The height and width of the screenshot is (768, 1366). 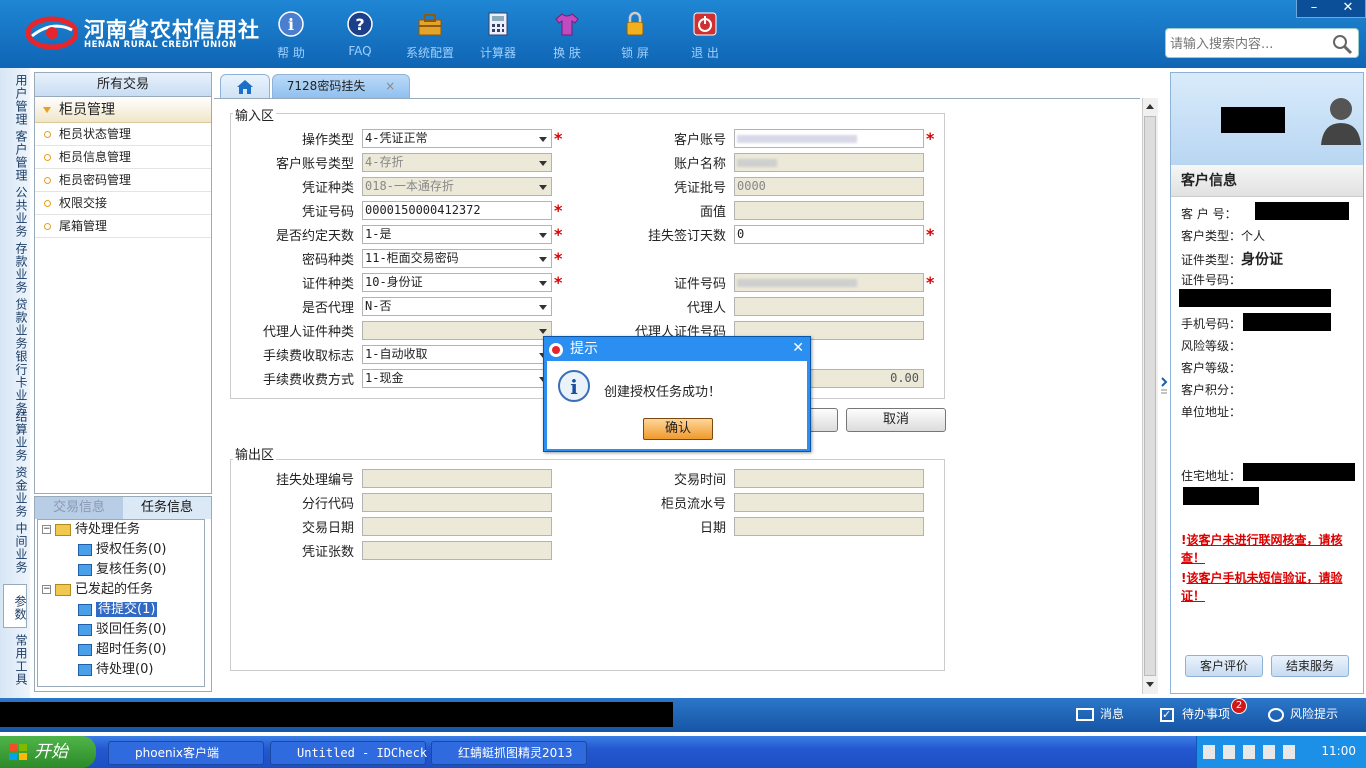 What do you see at coordinates (1167, 714) in the screenshot?
I see `checkbox-icon: ✓` at bounding box center [1167, 714].